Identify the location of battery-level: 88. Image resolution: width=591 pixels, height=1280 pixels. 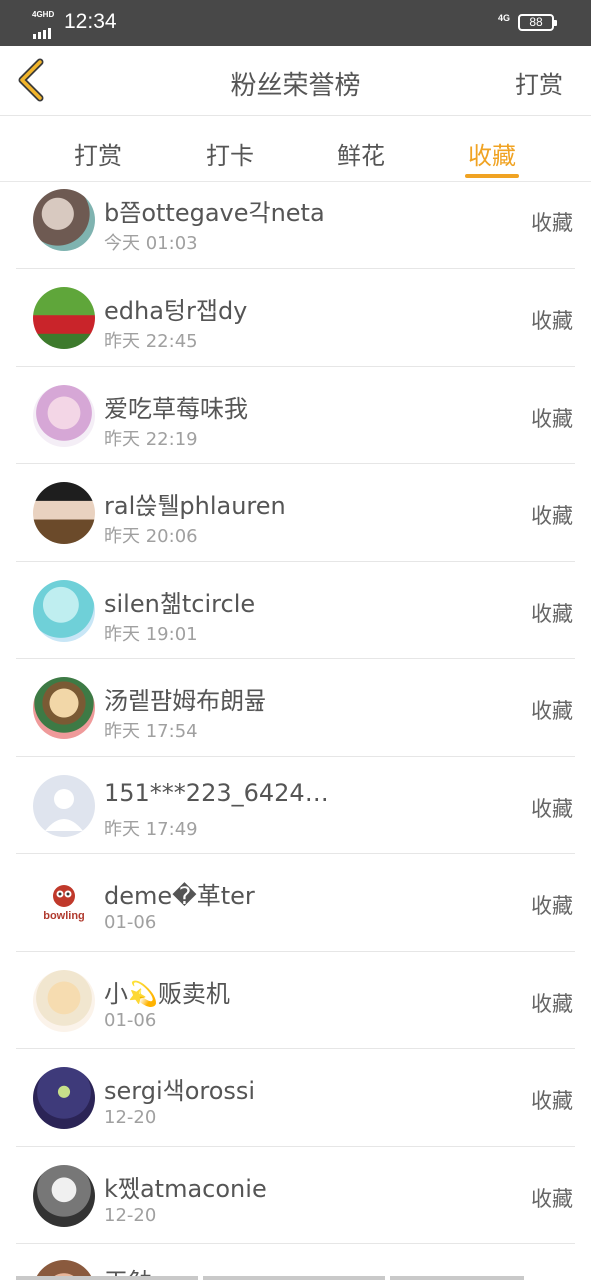
(536, 22).